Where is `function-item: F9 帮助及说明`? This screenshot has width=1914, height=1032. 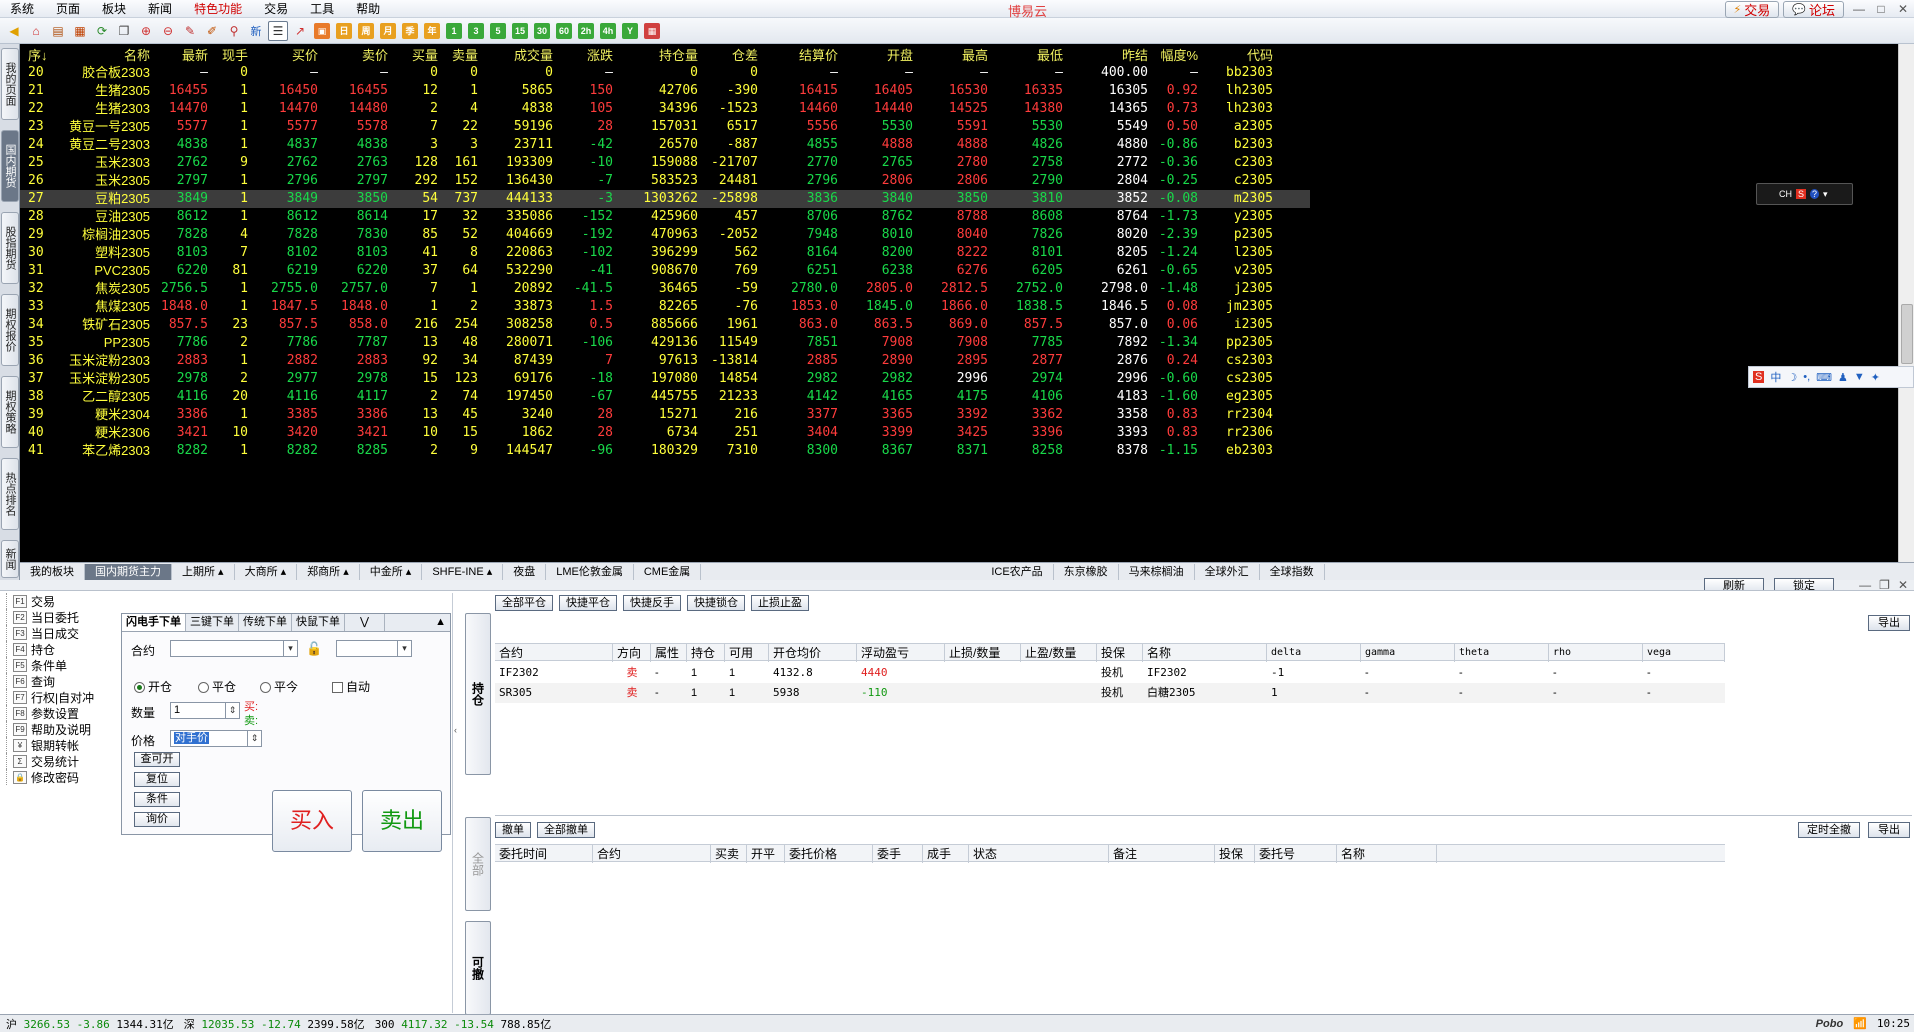 function-item: F9 帮助及说明 is located at coordinates (61, 729).